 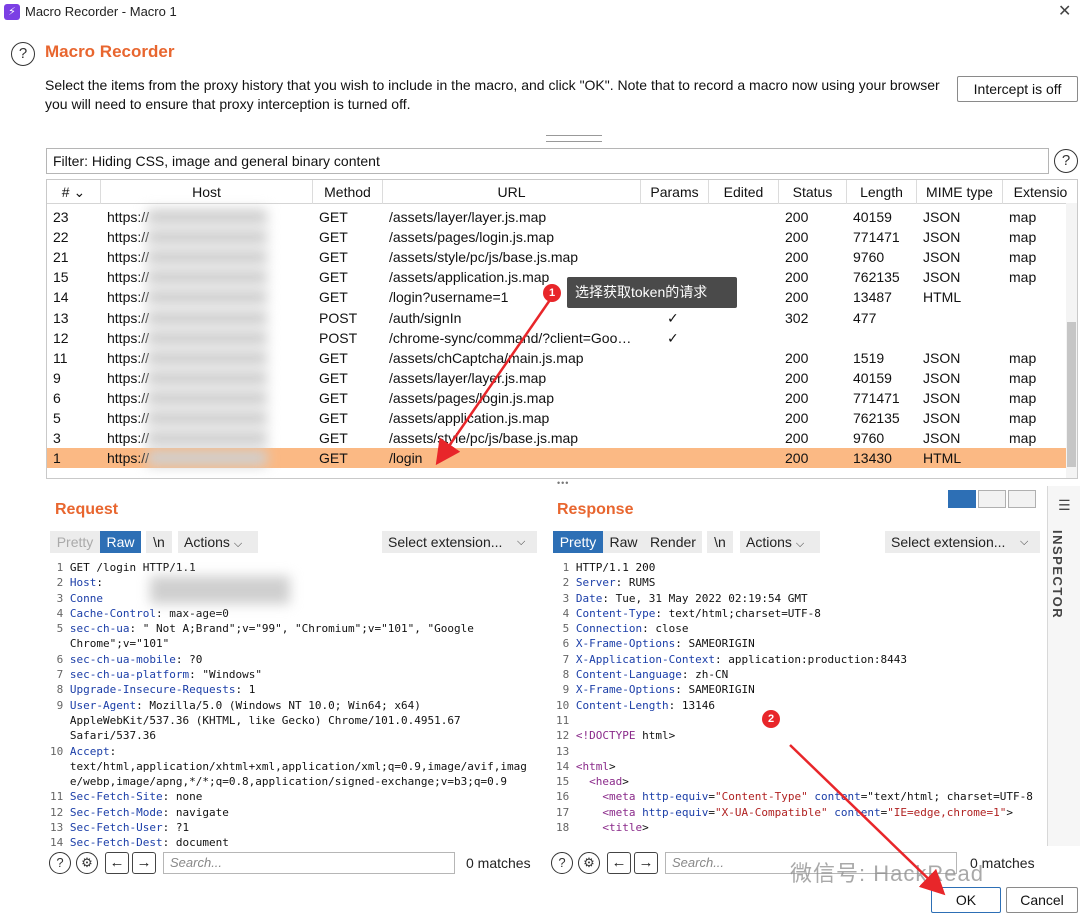 I want to click on header-value: : SAMEORIGIN, so click(x=715, y=690).